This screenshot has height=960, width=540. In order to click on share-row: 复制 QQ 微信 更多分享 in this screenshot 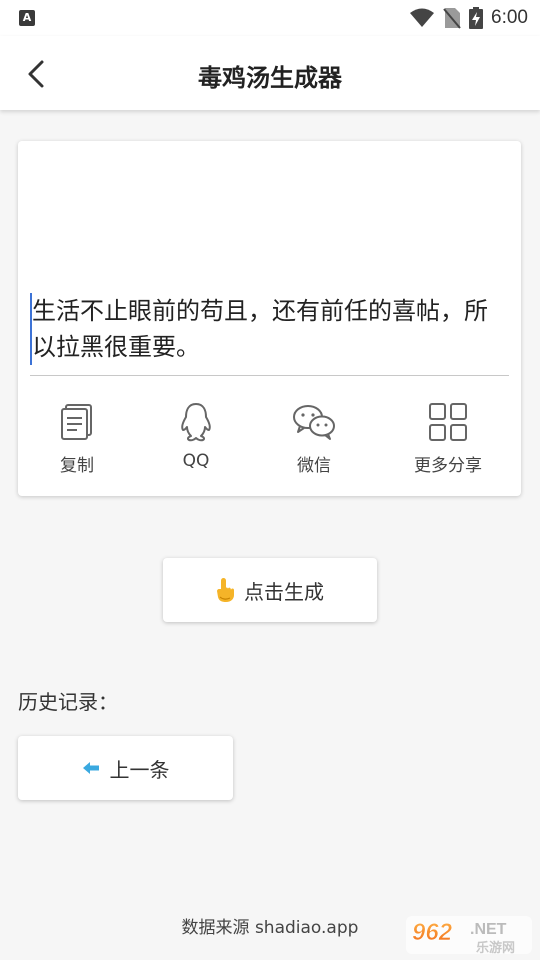, I will do `click(269, 441)`.